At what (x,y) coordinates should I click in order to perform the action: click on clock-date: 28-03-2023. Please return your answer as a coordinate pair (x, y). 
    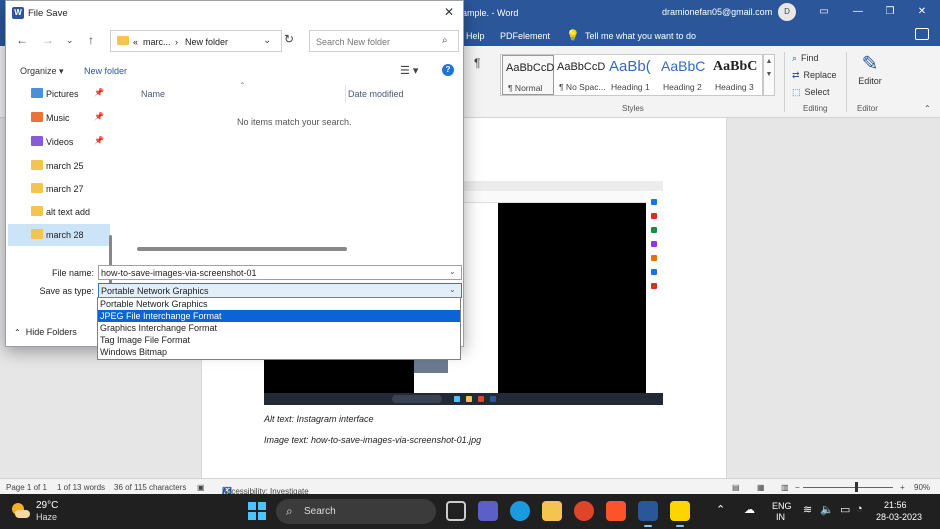
    Looking at the image, I should click on (899, 517).